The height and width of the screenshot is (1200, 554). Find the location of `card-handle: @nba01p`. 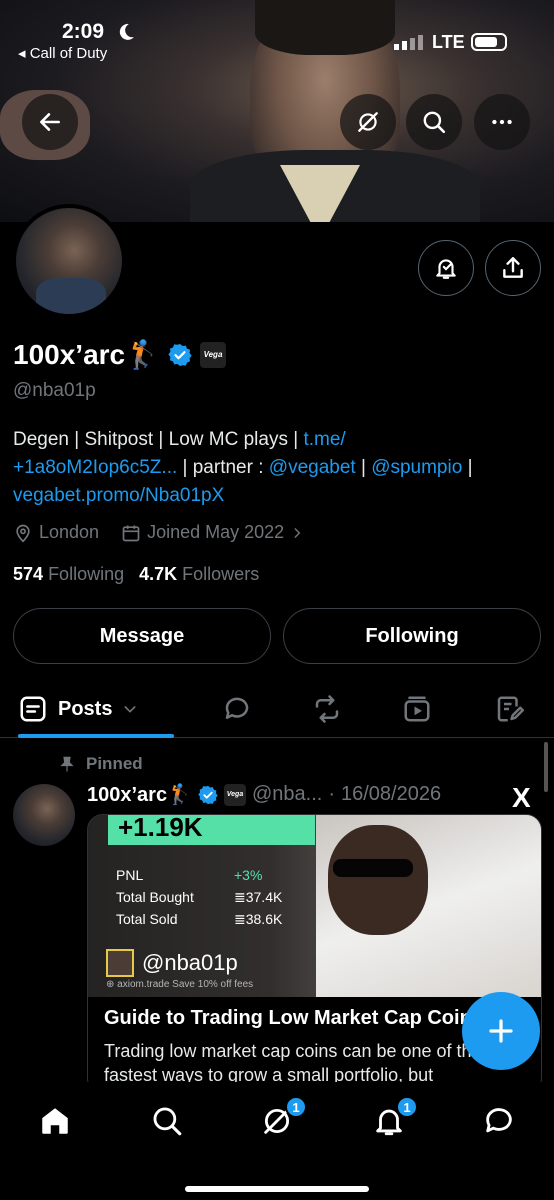

card-handle: @nba01p is located at coordinates (190, 962).